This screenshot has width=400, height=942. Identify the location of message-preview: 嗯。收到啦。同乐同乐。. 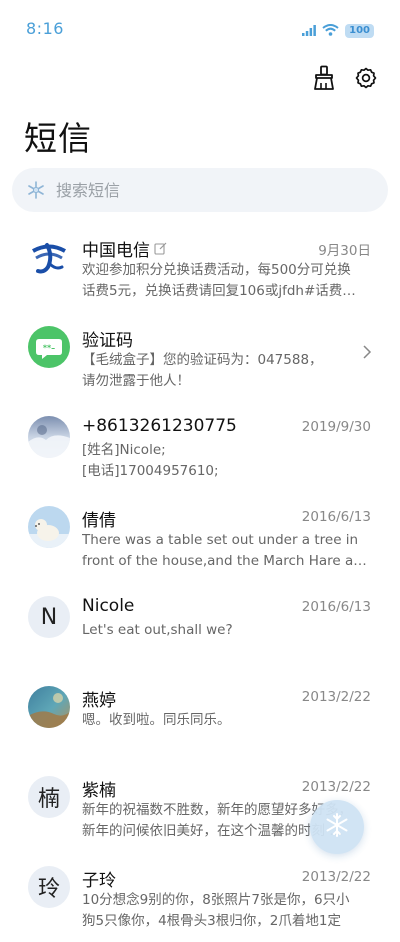
(228, 720).